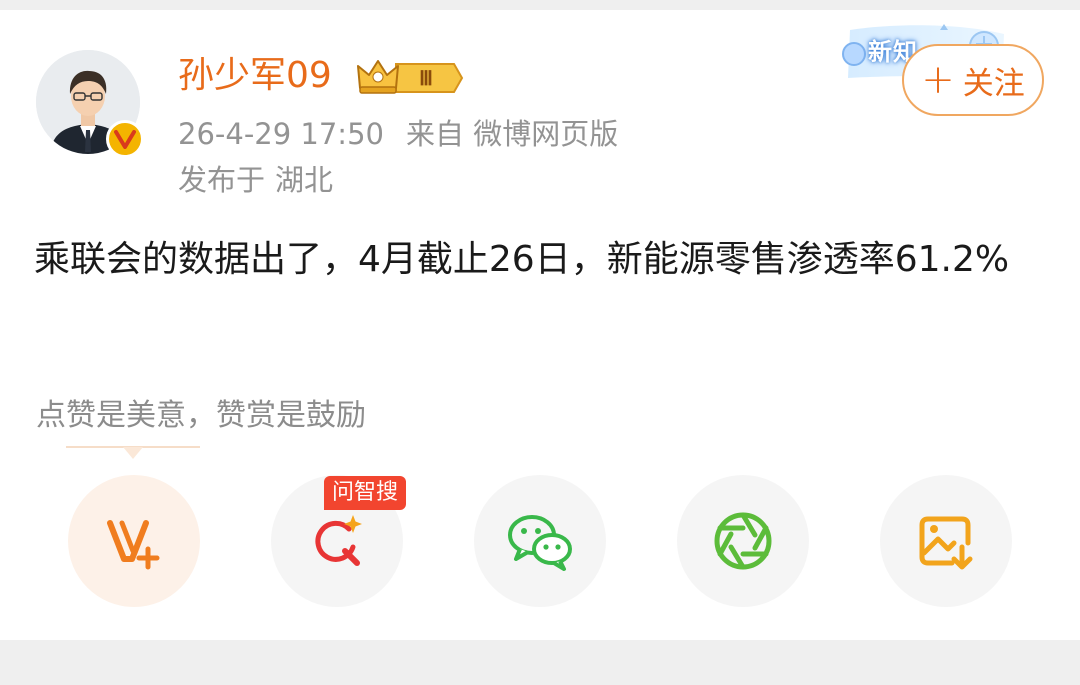 Image resolution: width=1080 pixels, height=685 pixels. I want to click on post-time: 26-4-29 17:50, so click(281, 134).